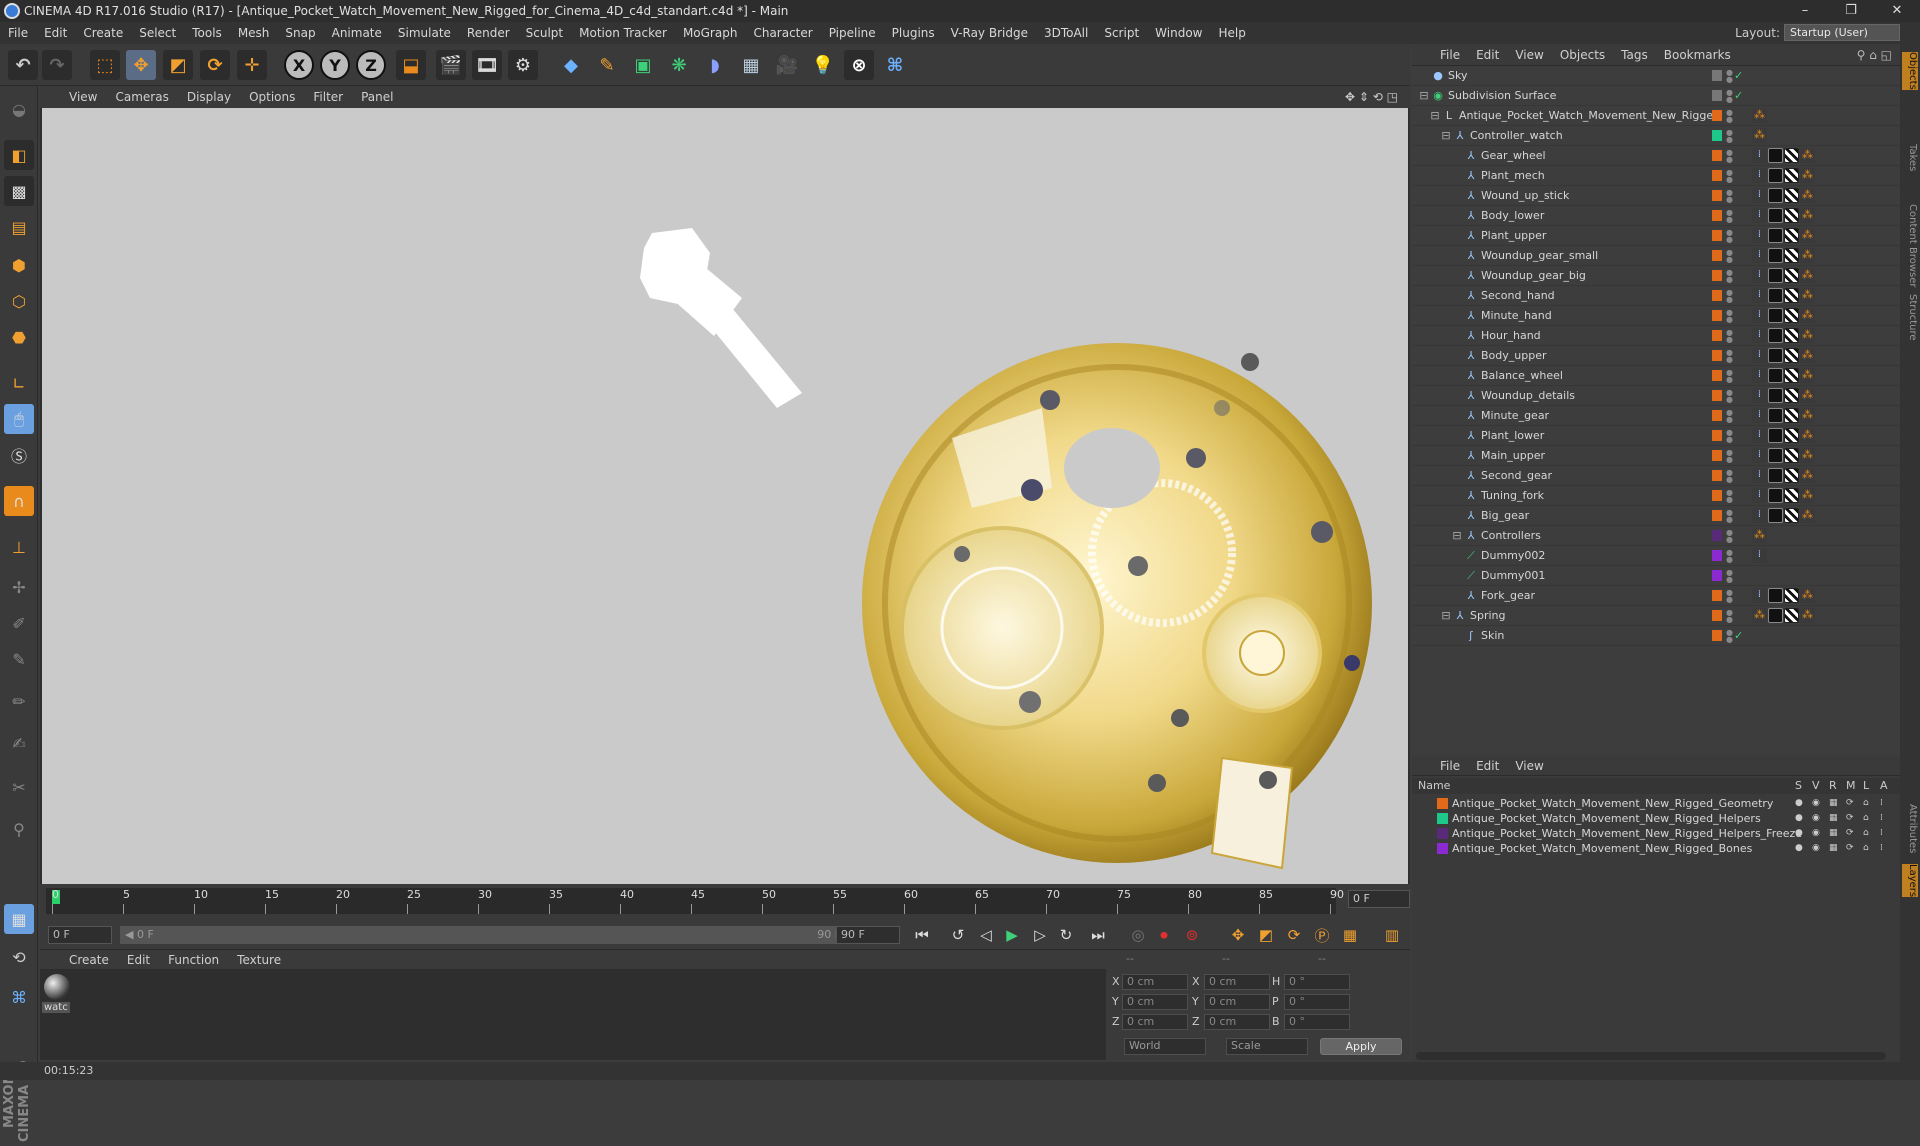 This screenshot has width=1920, height=1146. What do you see at coordinates (1807, 615) in the screenshot?
I see `spring-tag-icon: ⁂` at bounding box center [1807, 615].